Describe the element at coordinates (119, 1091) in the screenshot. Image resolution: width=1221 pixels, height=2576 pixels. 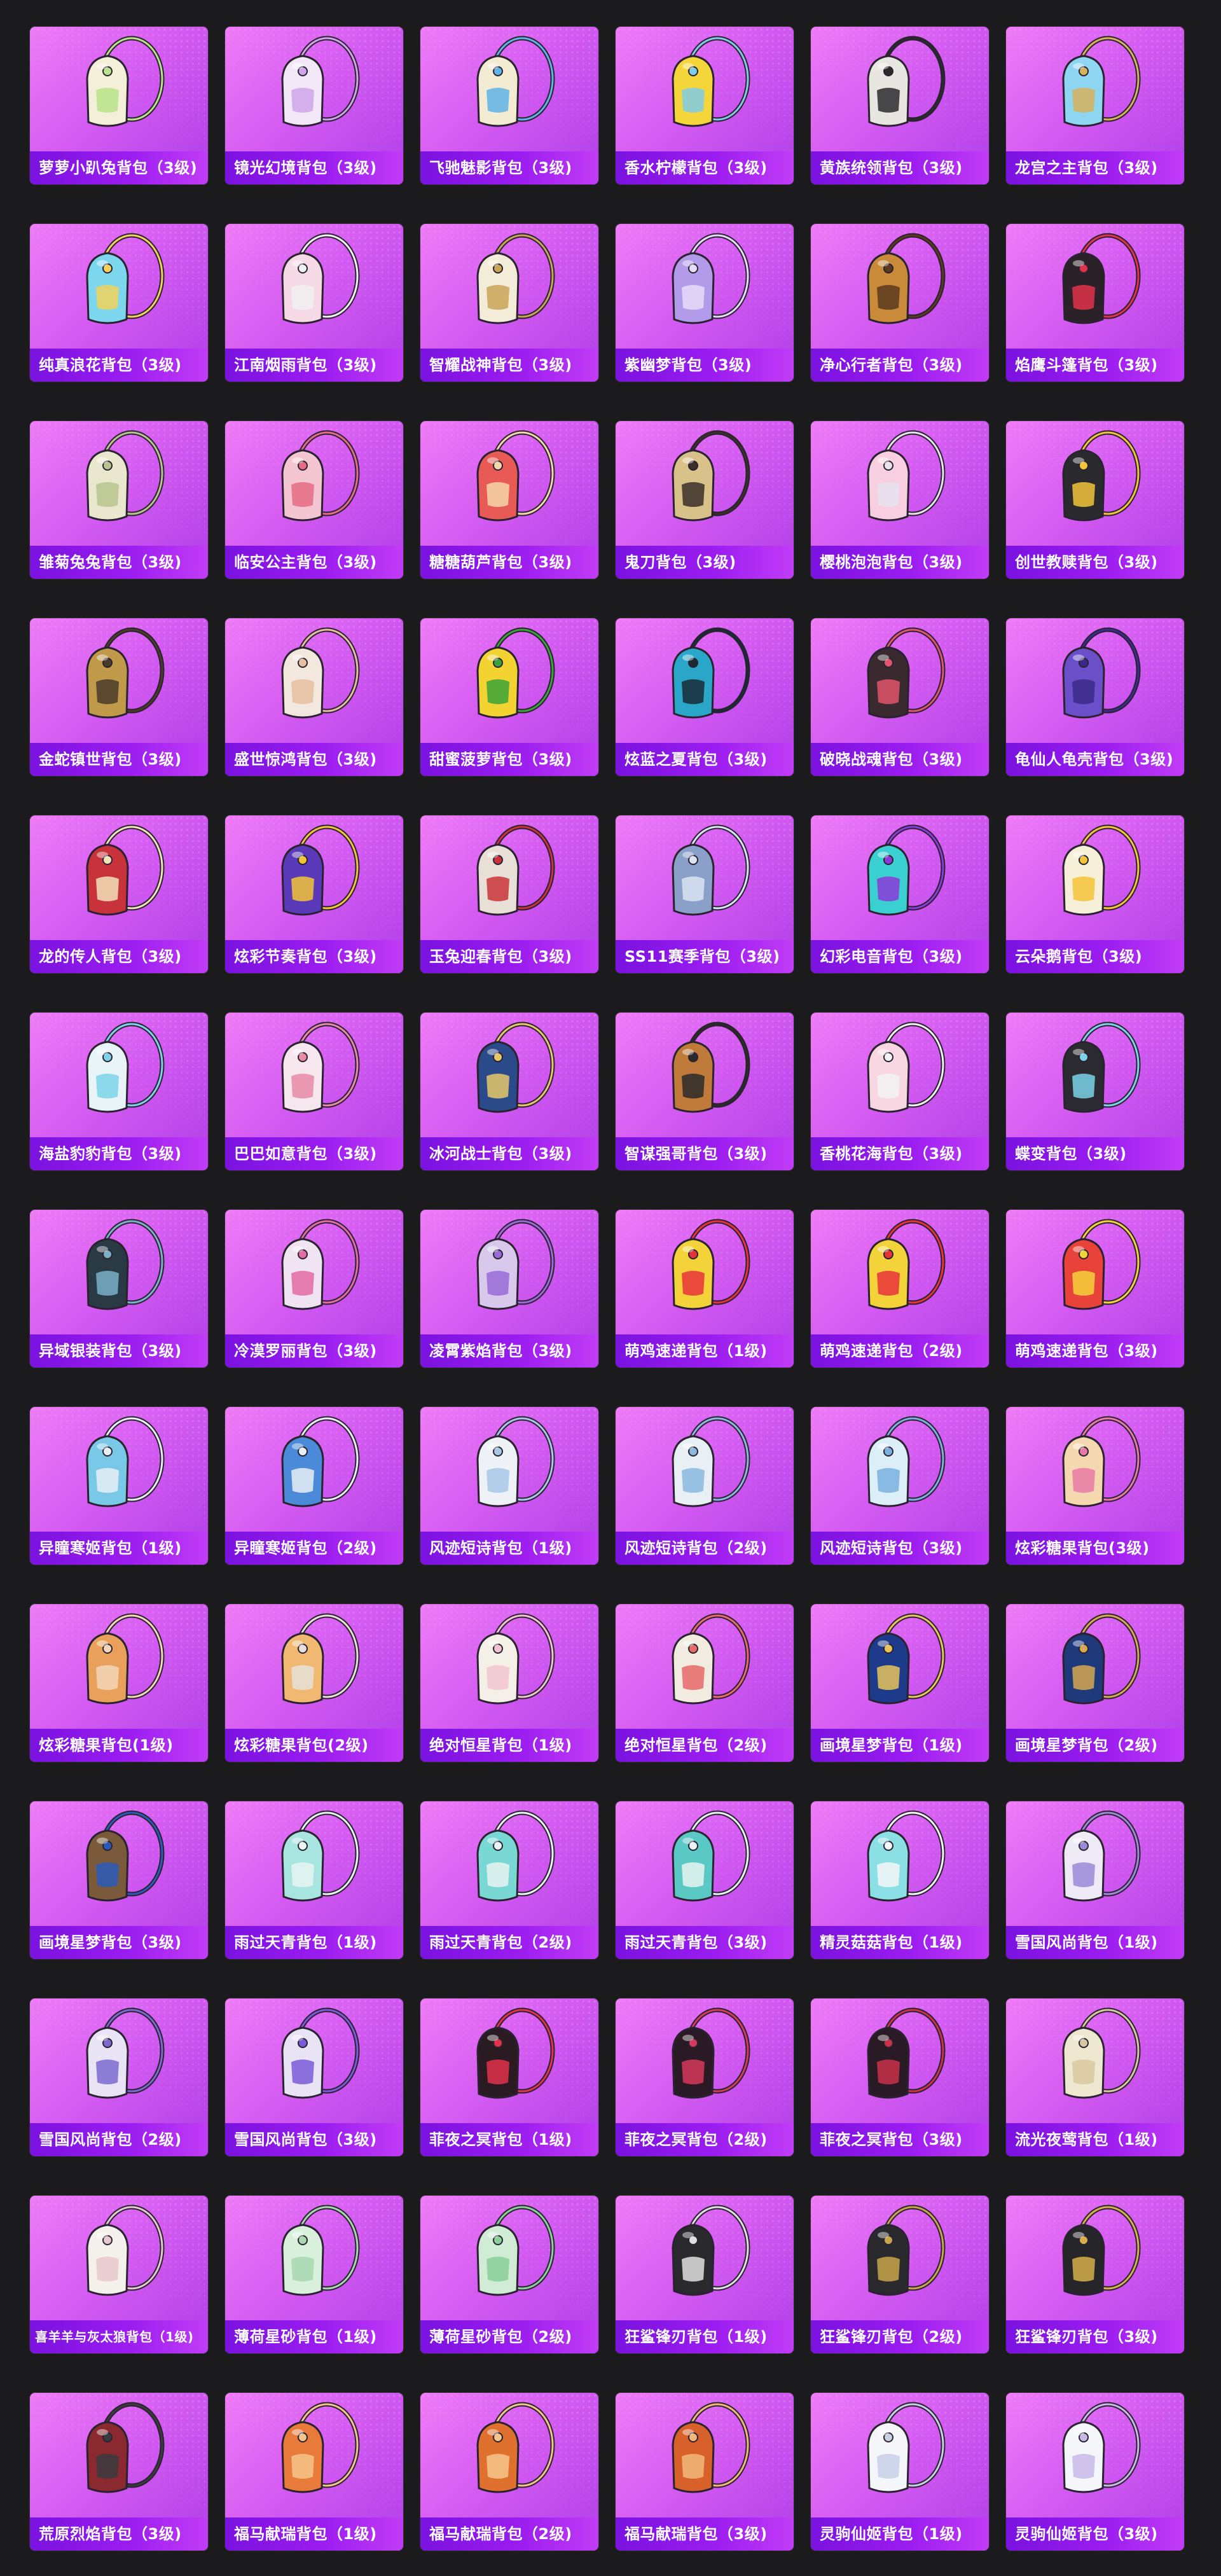
I see `backpack-card: 海盐豹豹背包（3级)` at that location.